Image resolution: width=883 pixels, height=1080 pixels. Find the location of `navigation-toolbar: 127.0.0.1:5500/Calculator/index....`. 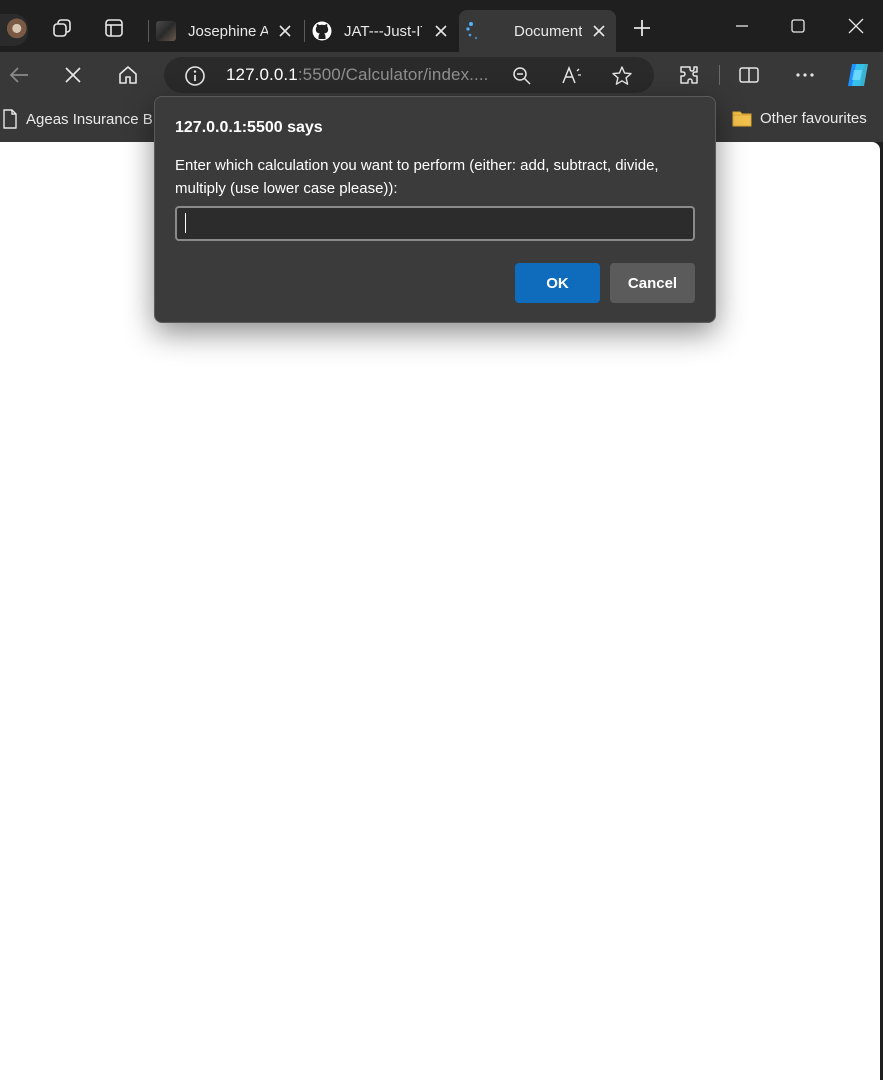

navigation-toolbar: 127.0.0.1:5500/Calculator/index.... is located at coordinates (441, 75).